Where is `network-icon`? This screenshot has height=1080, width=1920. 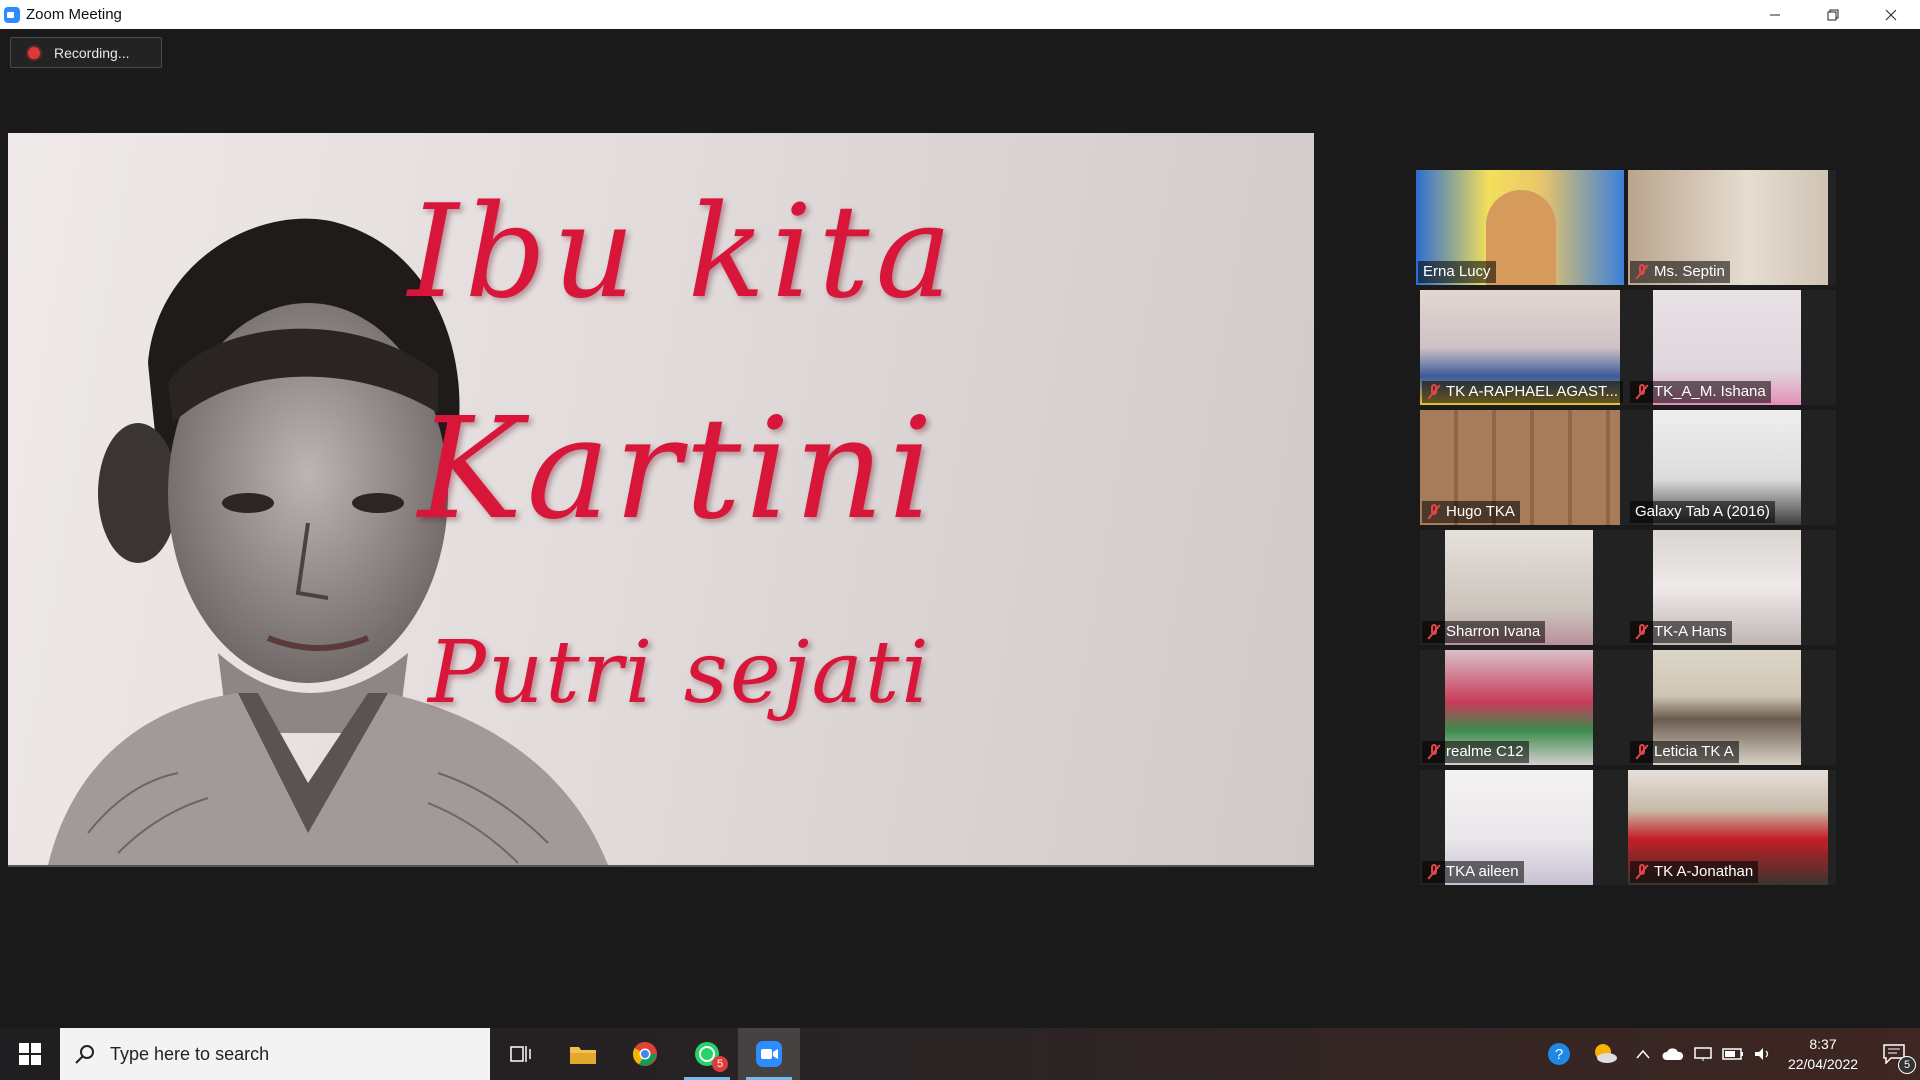 network-icon is located at coordinates (1703, 1054).